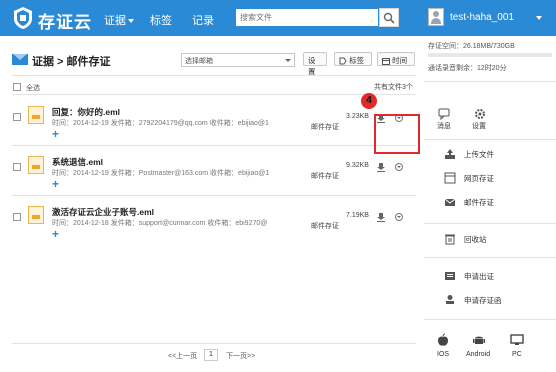  What do you see at coordinates (343, 61) in the screenshot?
I see `tag-icon` at bounding box center [343, 61].